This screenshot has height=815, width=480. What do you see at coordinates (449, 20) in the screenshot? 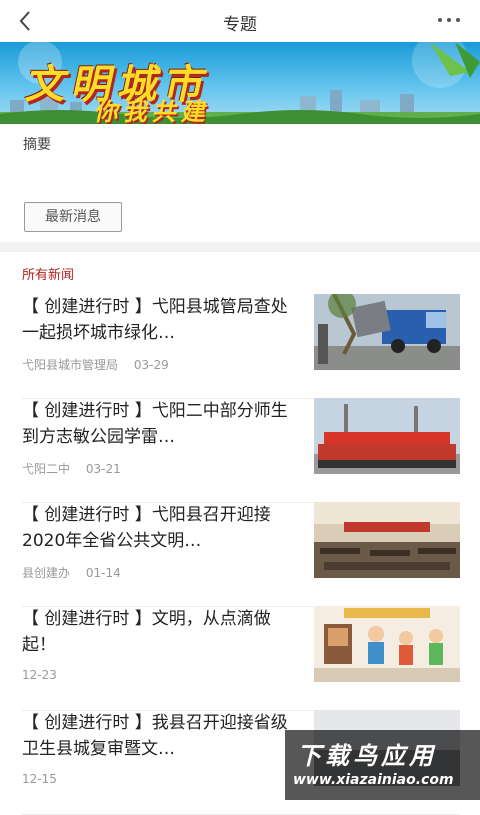
I see `more-dots-icon` at bounding box center [449, 20].